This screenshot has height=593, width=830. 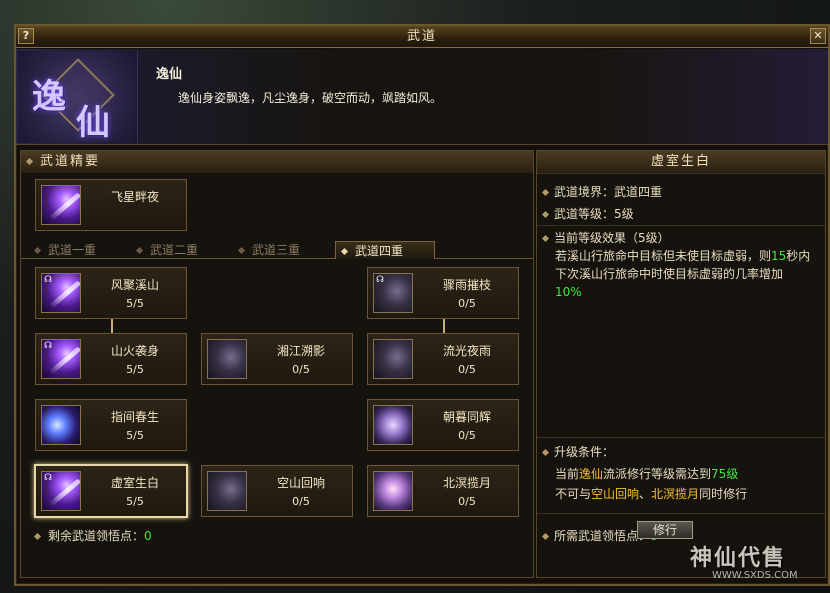 I want to click on skill-card-xiangjiang: 湘江溯影 0/5, so click(x=277, y=359).